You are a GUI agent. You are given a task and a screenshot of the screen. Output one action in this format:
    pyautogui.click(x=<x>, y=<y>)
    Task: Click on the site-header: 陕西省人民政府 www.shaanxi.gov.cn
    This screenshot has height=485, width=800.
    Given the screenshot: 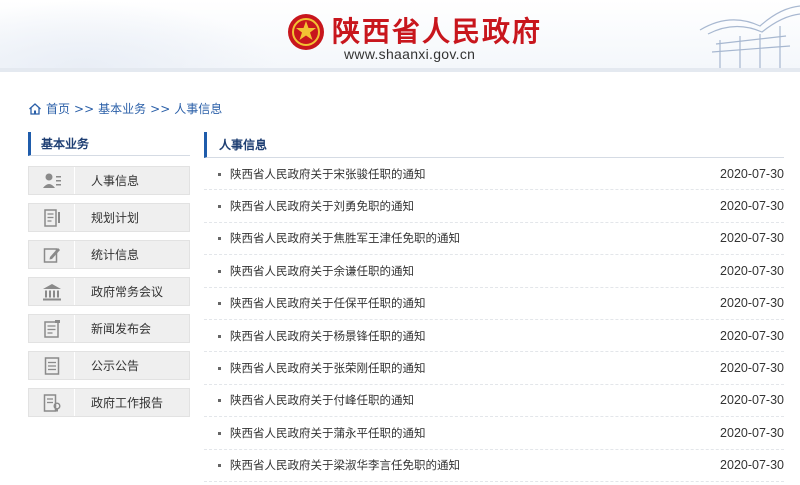 What is the action you would take?
    pyautogui.click(x=400, y=34)
    